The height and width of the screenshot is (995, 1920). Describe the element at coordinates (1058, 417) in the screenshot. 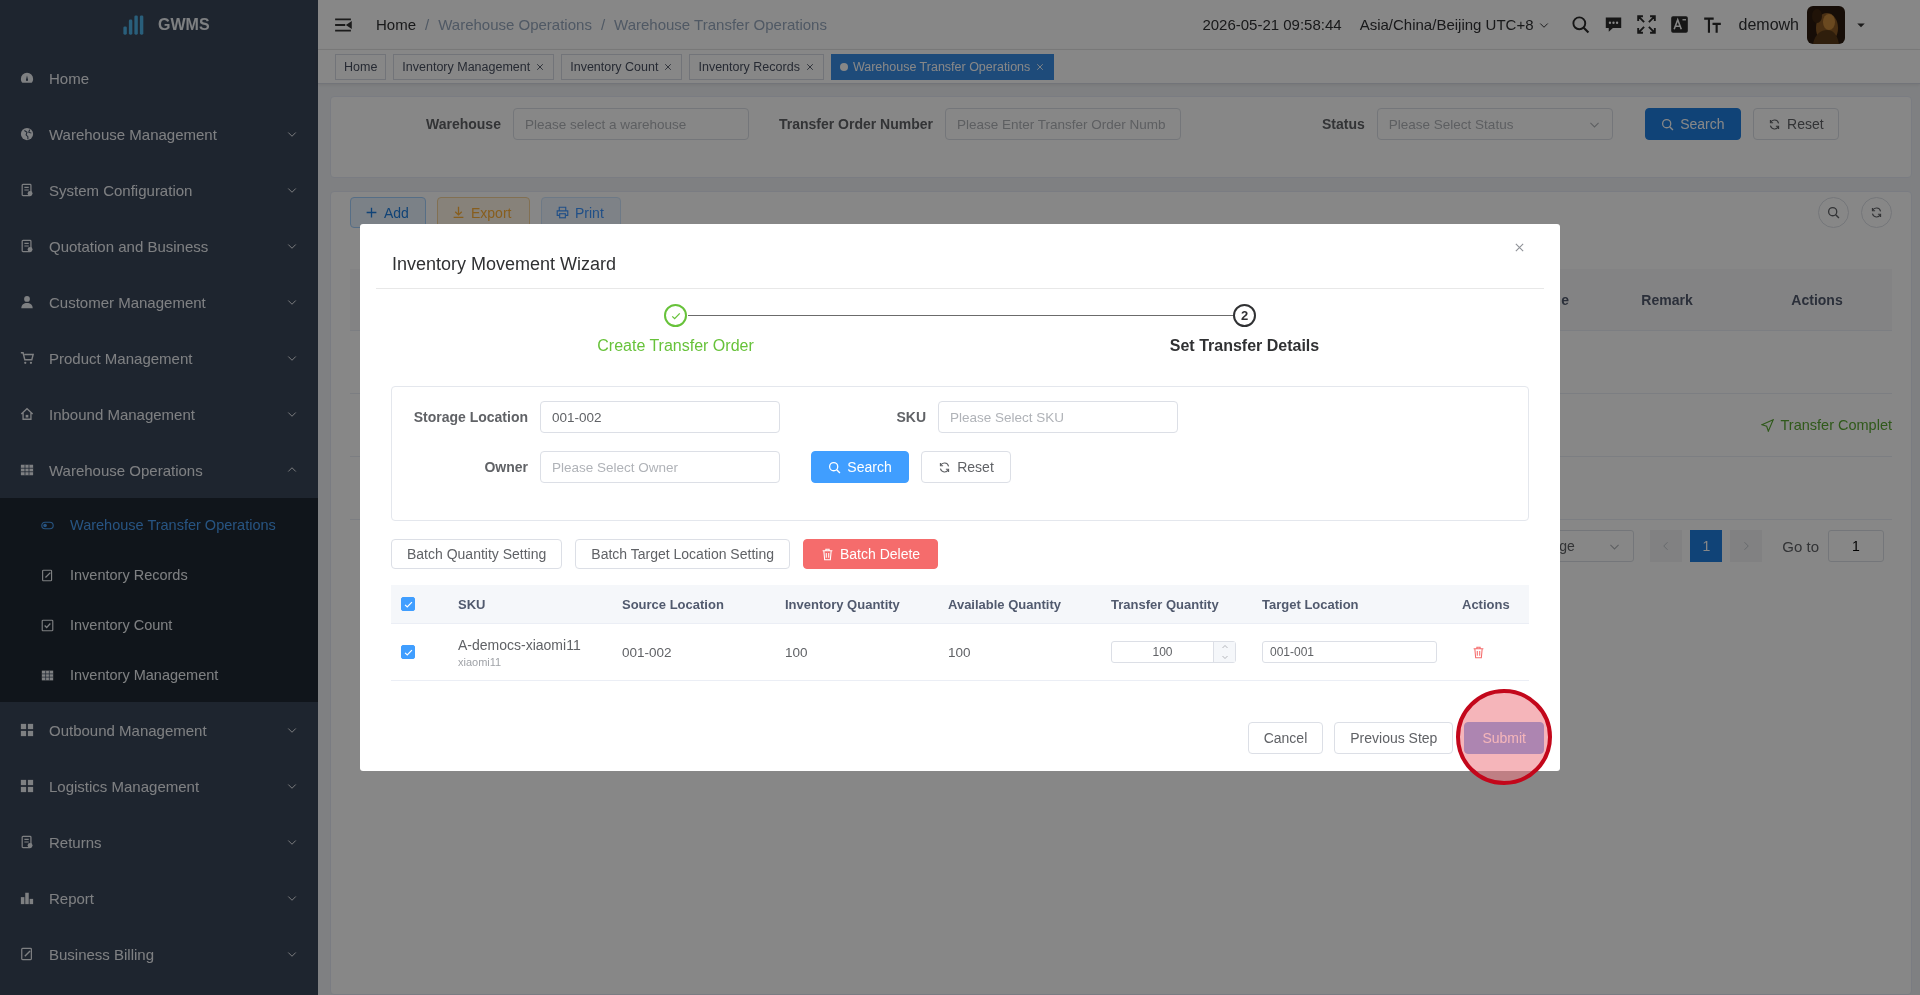

I see `input-field: Please Select SKU` at that location.